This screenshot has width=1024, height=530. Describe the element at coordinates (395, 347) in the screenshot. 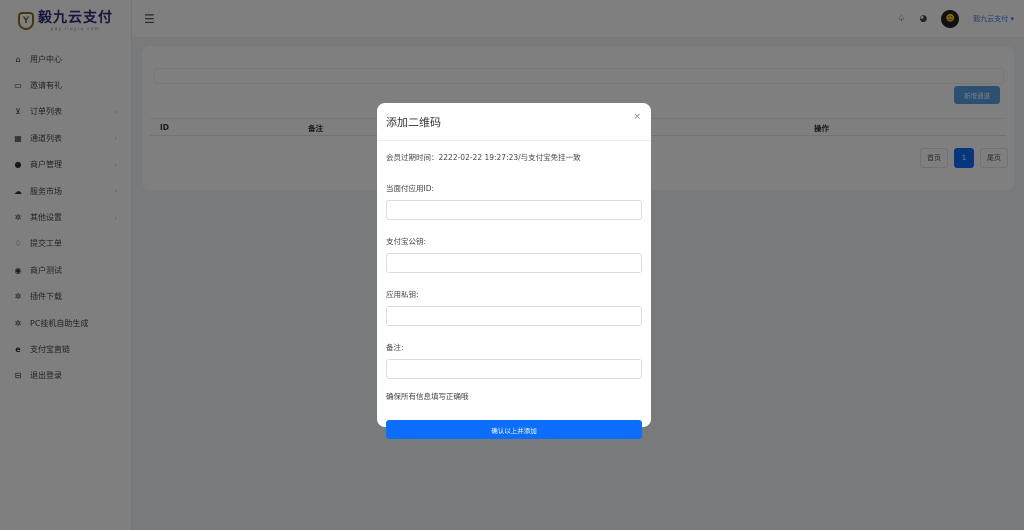

I see `remark-label: 备注:` at that location.